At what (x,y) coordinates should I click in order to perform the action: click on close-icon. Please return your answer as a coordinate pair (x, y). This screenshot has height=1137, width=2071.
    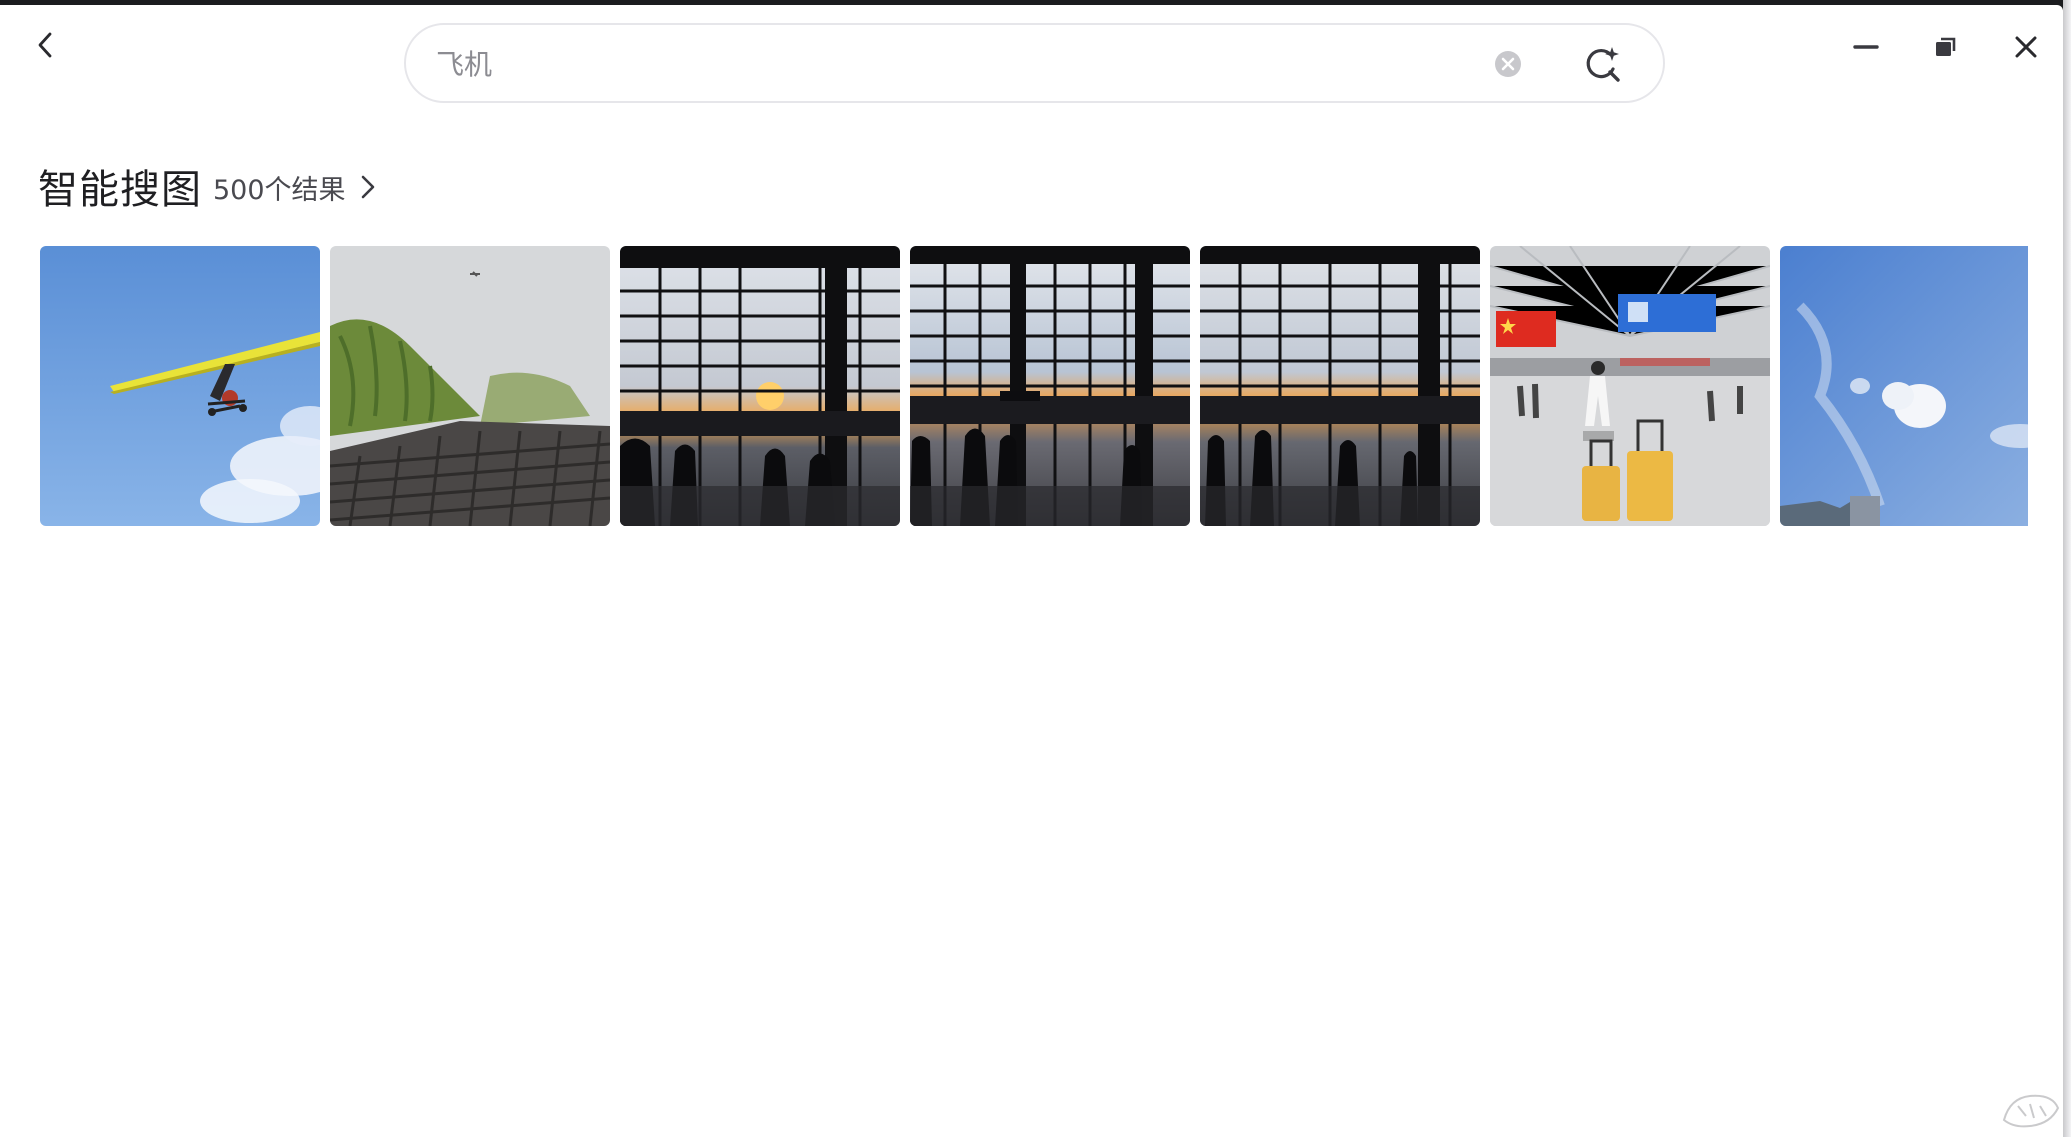
    Looking at the image, I should click on (2026, 47).